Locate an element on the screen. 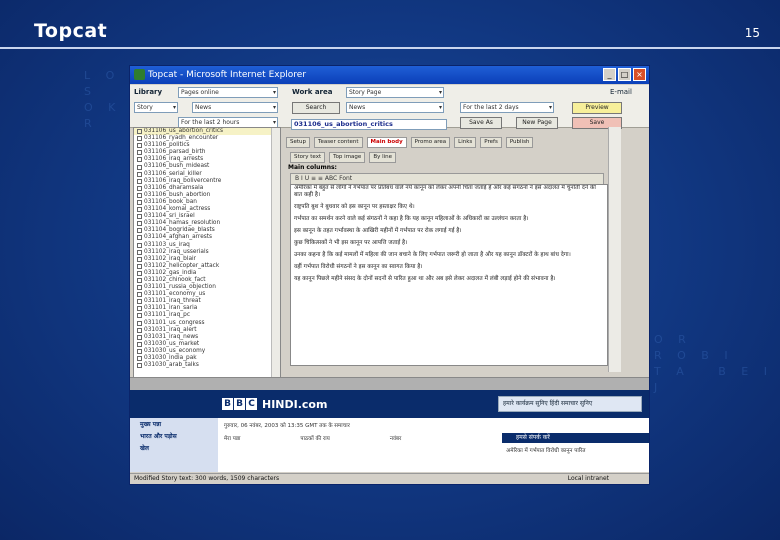  tab-teaser-content: Teaser content is located at coordinates (338, 142).